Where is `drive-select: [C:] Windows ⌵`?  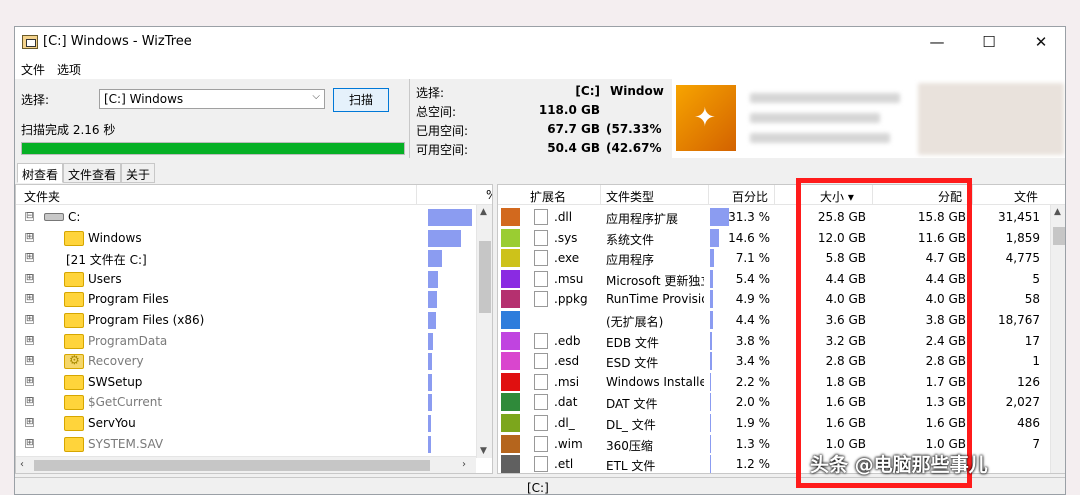
drive-select: [C:] Windows ⌵ is located at coordinates (212, 99).